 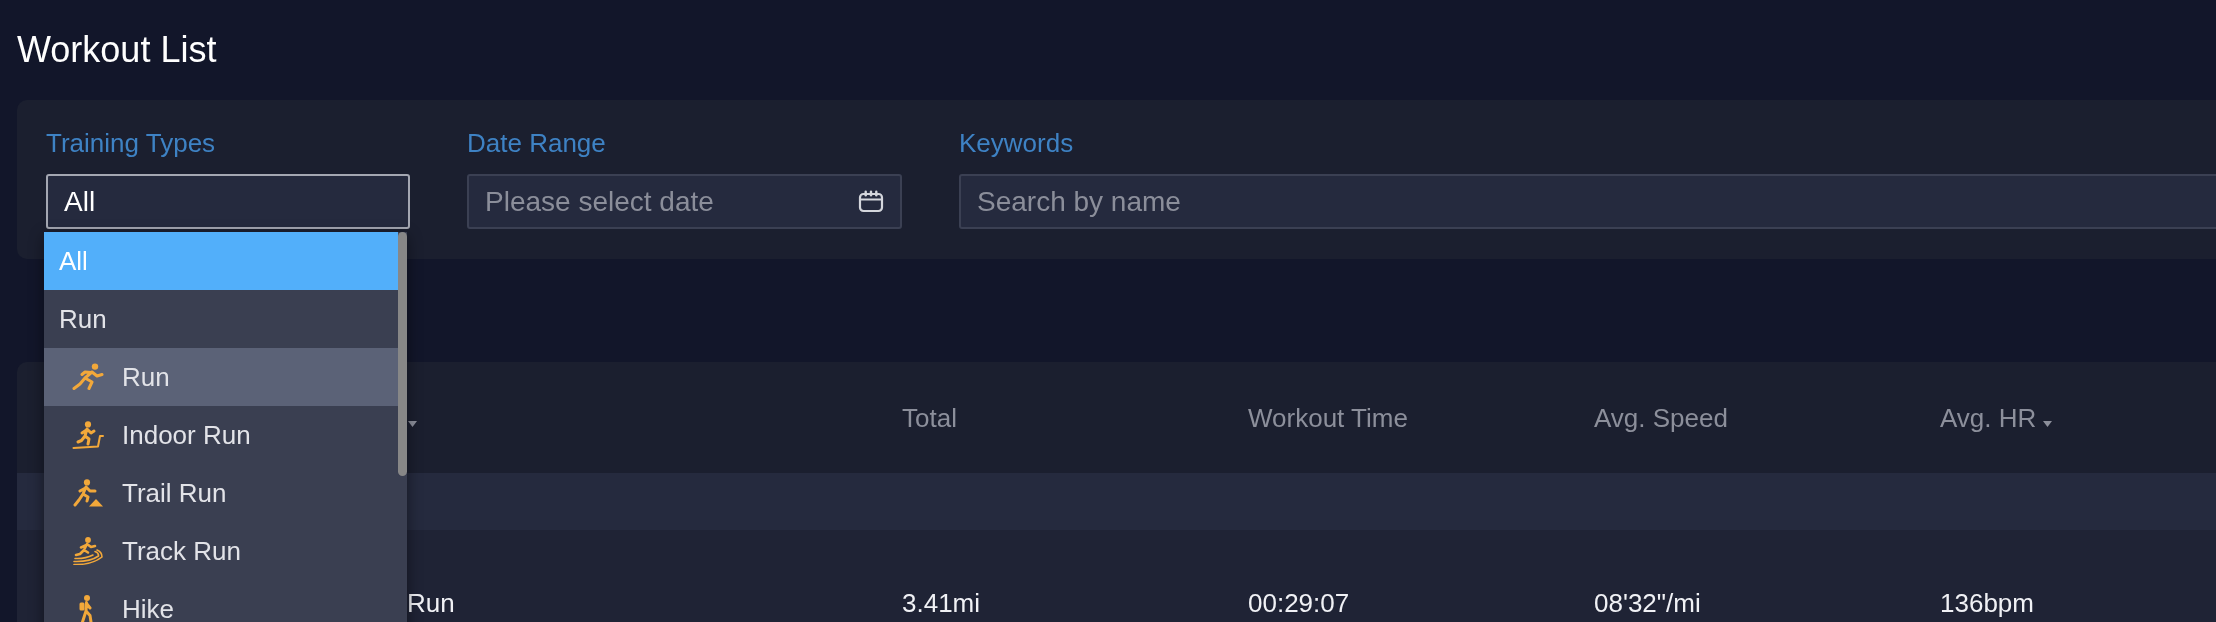 I want to click on column-header: Avg. Speed, so click(x=1661, y=417).